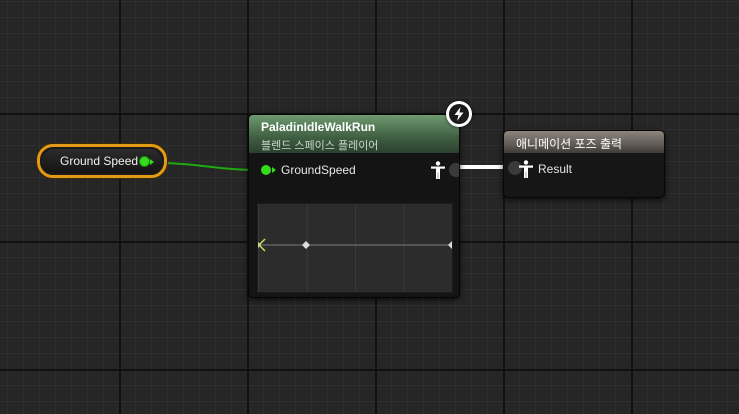 Image resolution: width=739 pixels, height=414 pixels. I want to click on result-pin-label: Result, so click(555, 169).